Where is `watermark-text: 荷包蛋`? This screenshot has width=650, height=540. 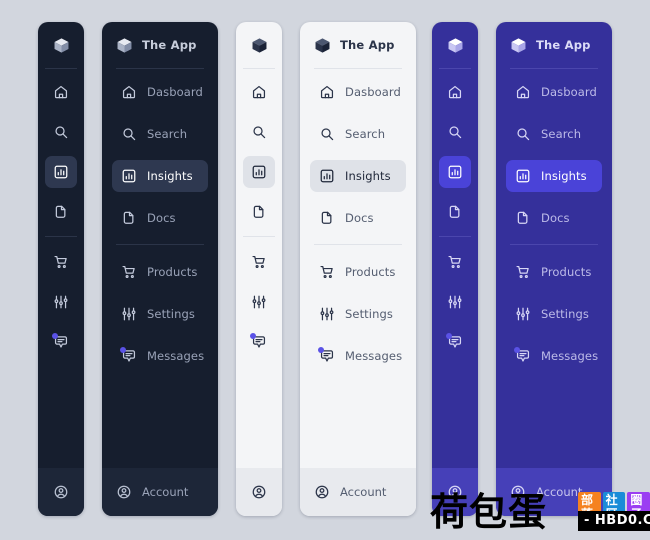
watermark-text: 荷包蛋 is located at coordinates (489, 512).